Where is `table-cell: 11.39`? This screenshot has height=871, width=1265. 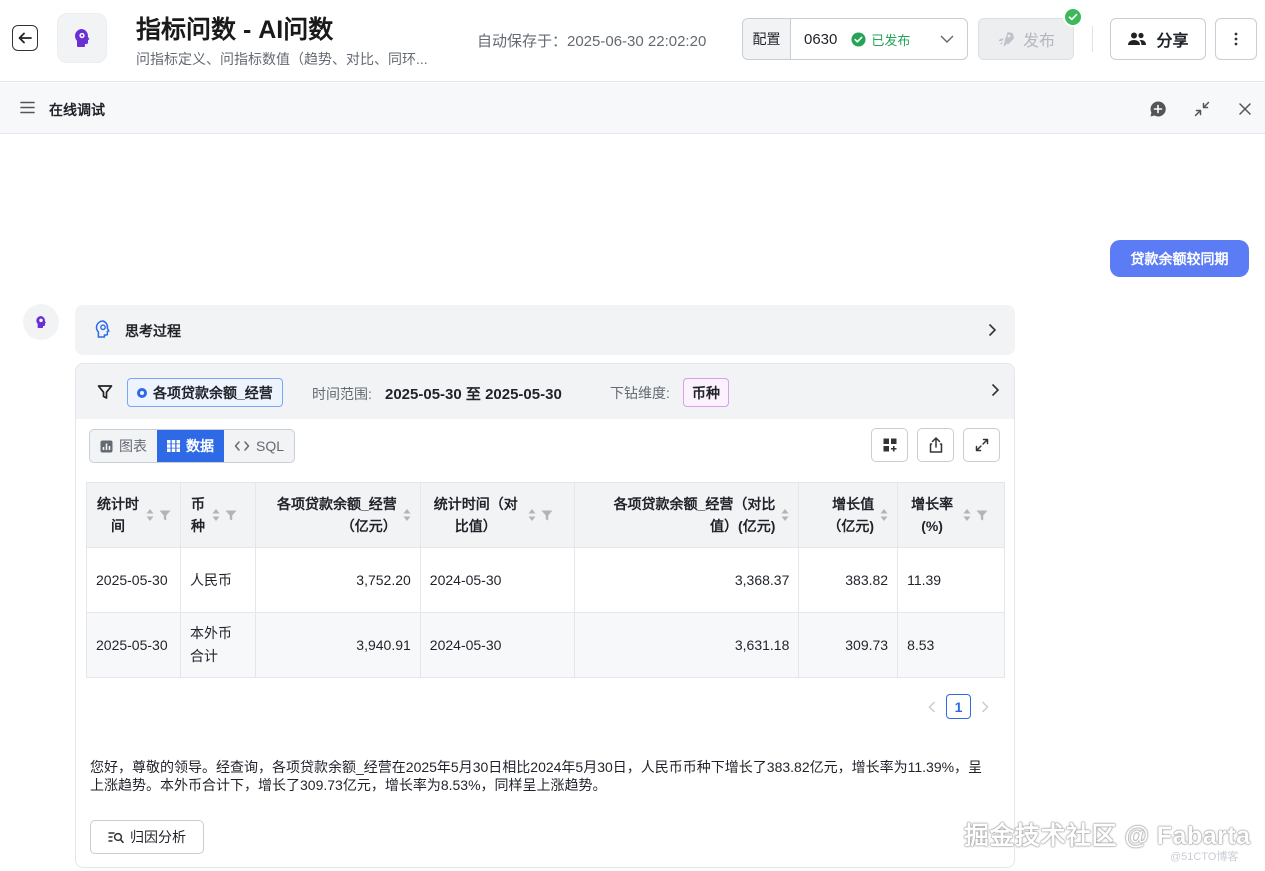 table-cell: 11.39 is located at coordinates (951, 580).